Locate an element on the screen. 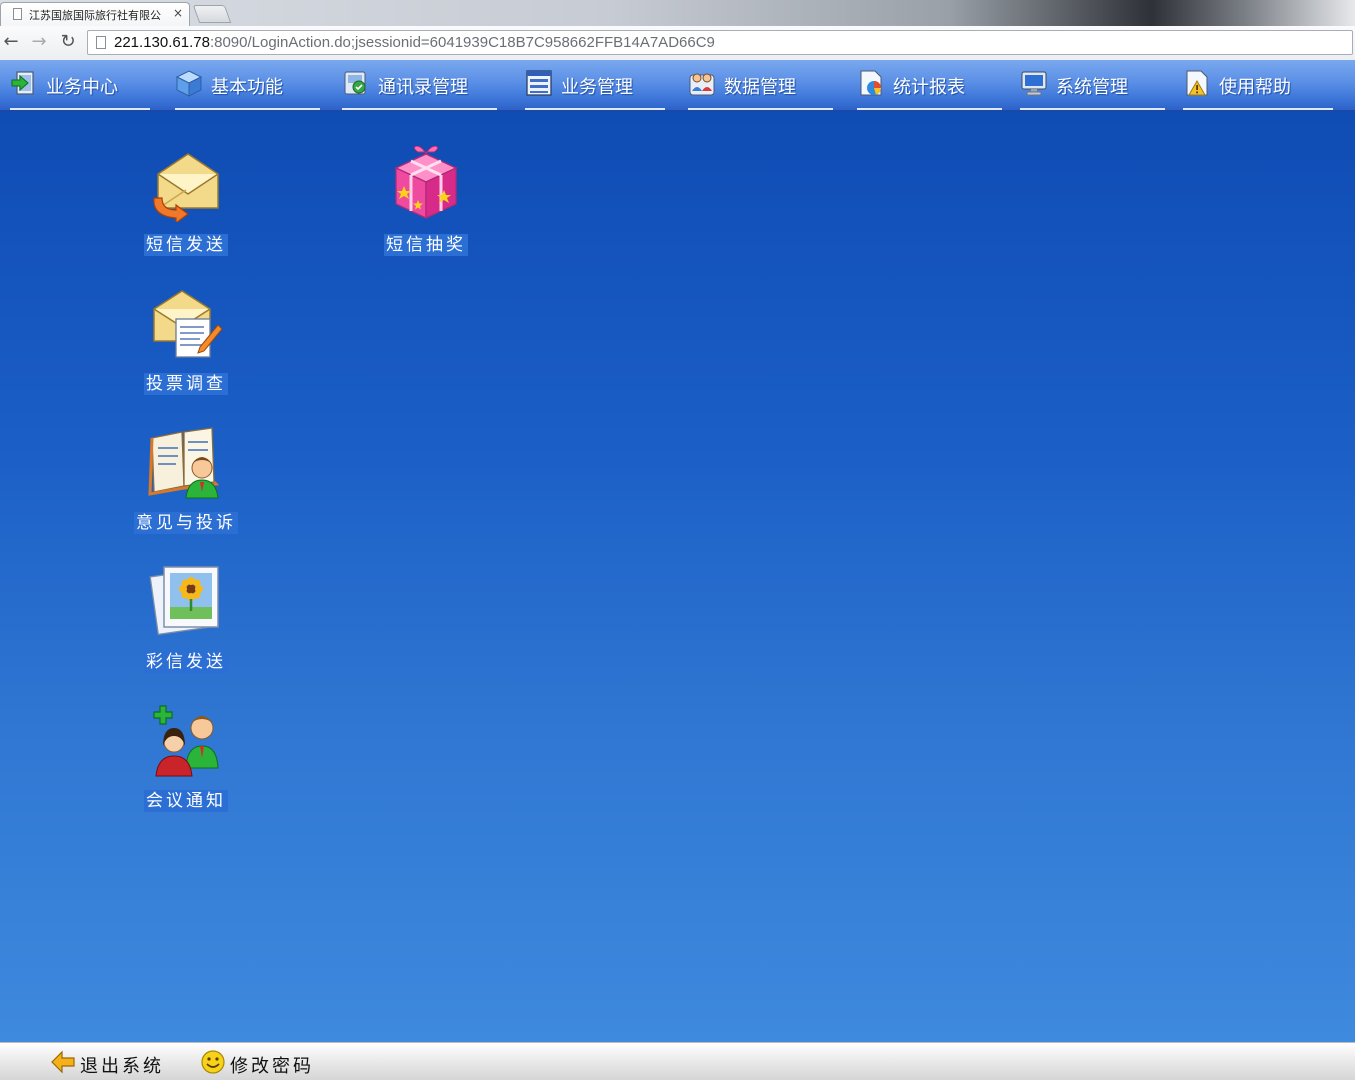  shortcut-sms-send: 短信发送 is located at coordinates (186, 211).